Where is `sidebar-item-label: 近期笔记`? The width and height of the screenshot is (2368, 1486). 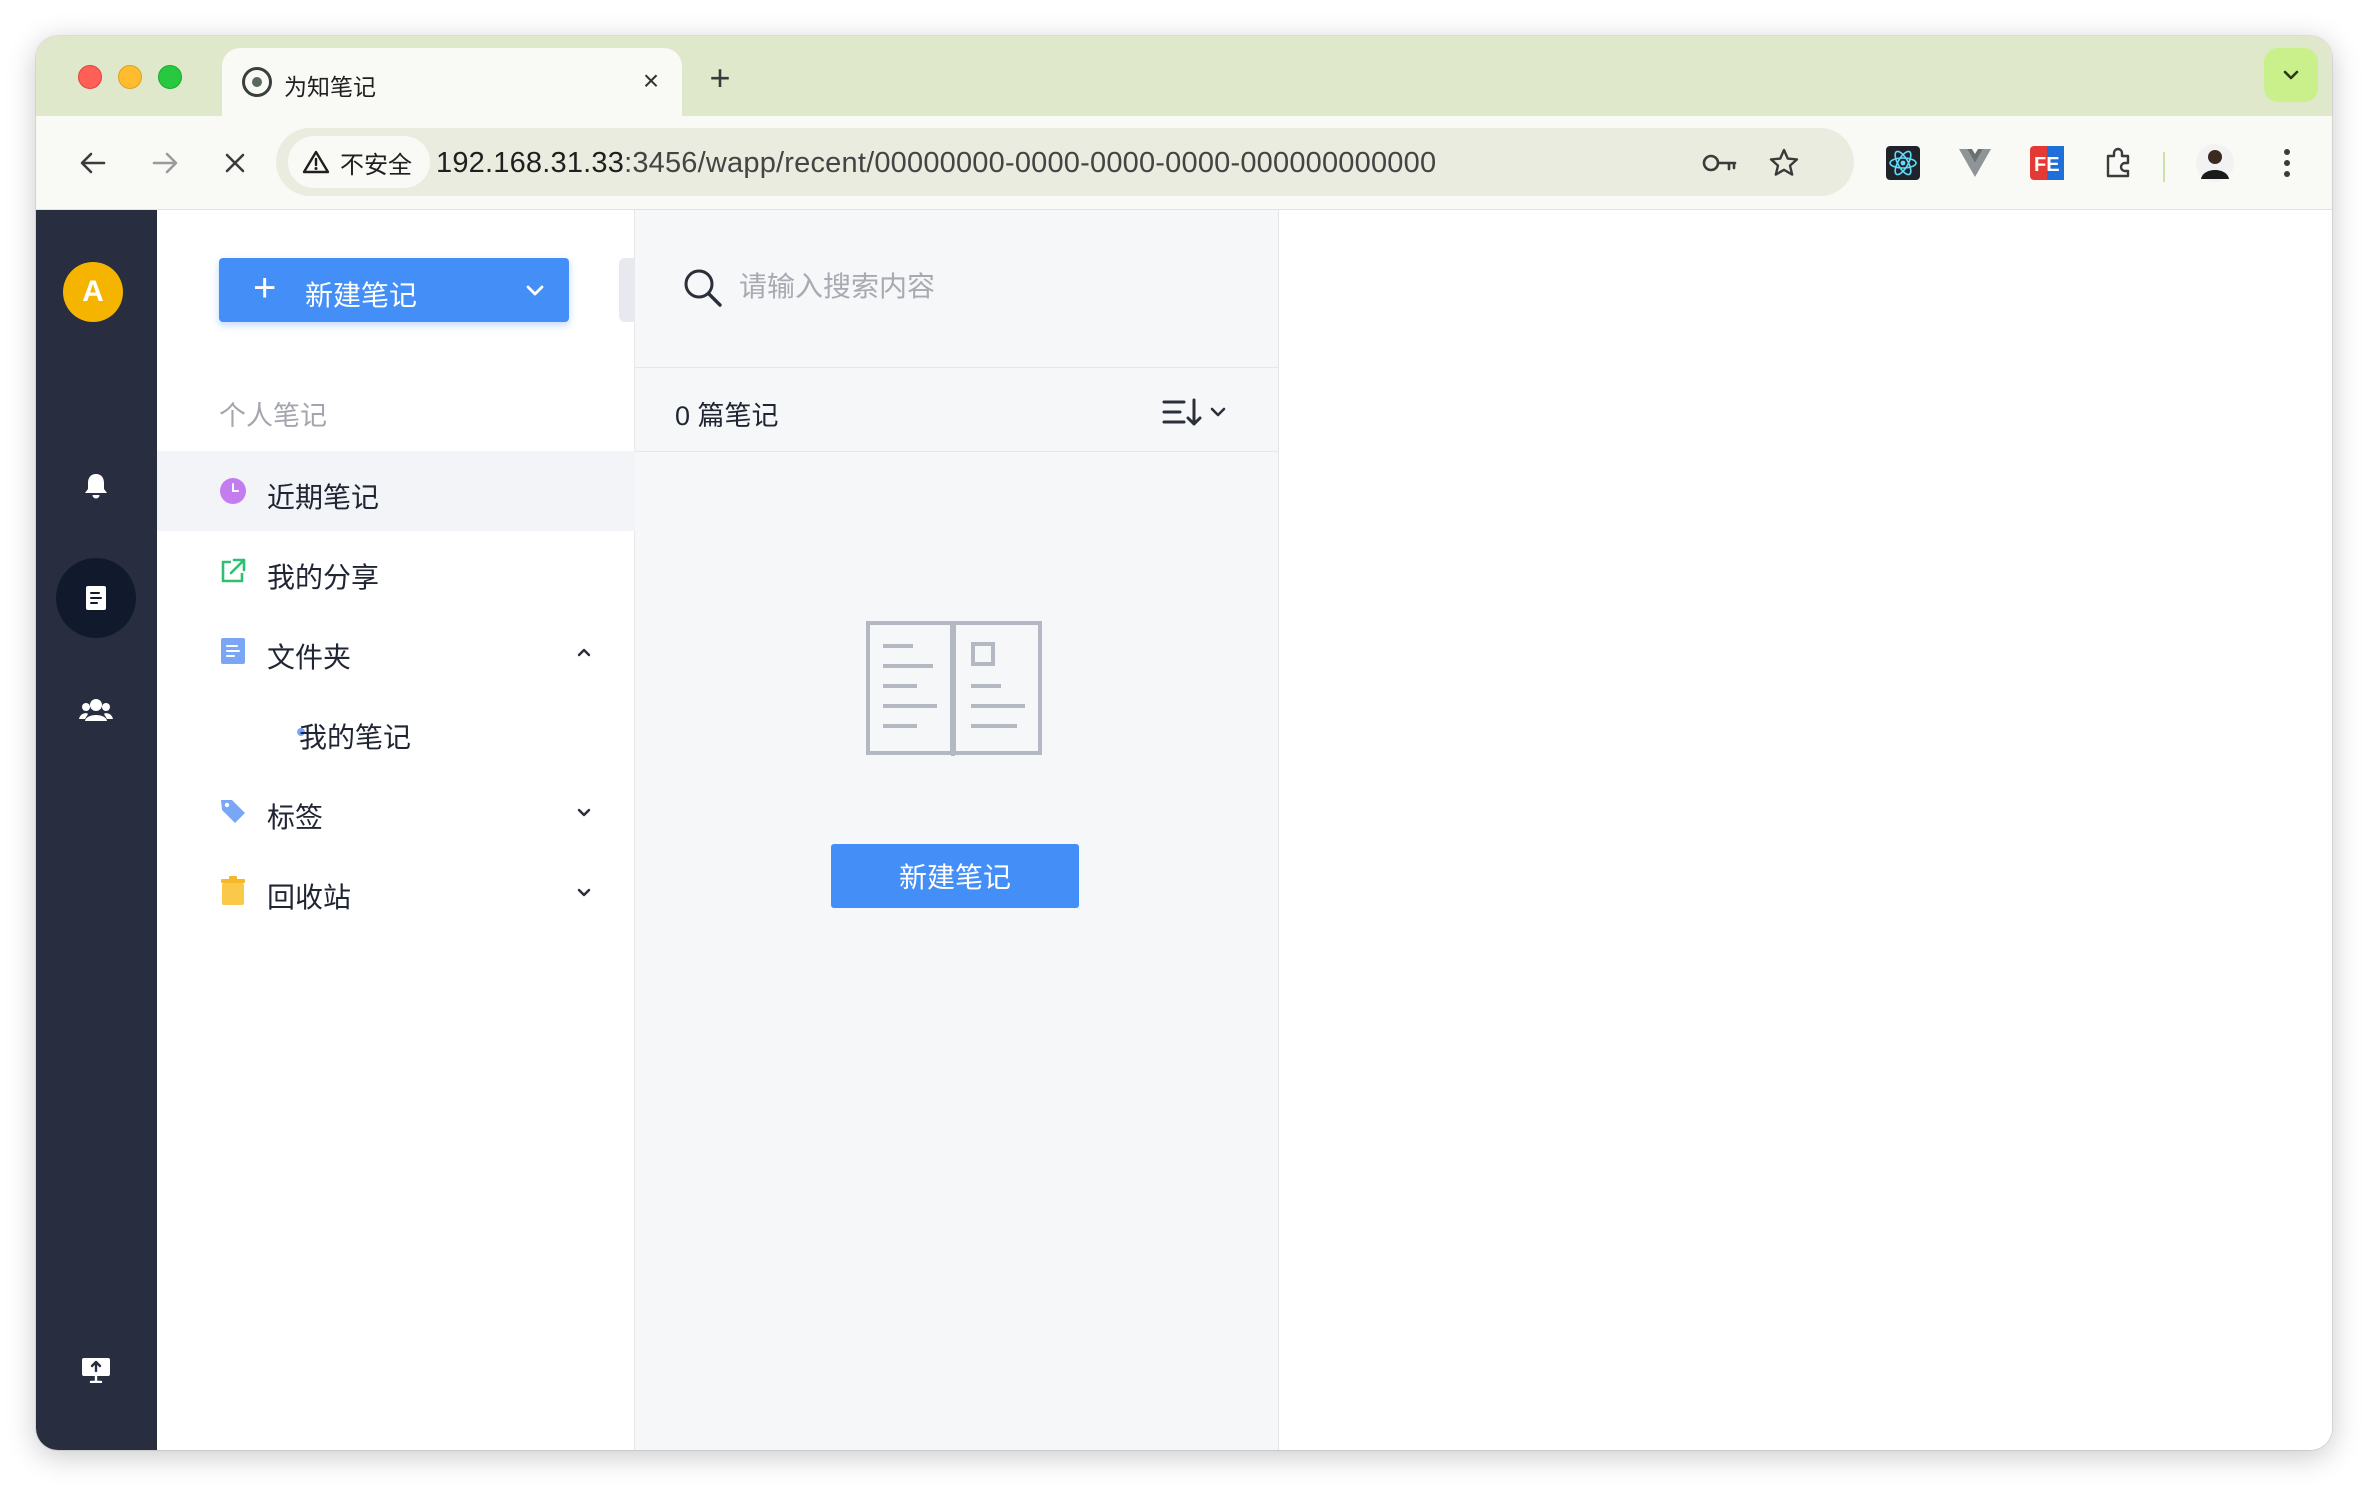
sidebar-item-label: 近期笔记 is located at coordinates (323, 497).